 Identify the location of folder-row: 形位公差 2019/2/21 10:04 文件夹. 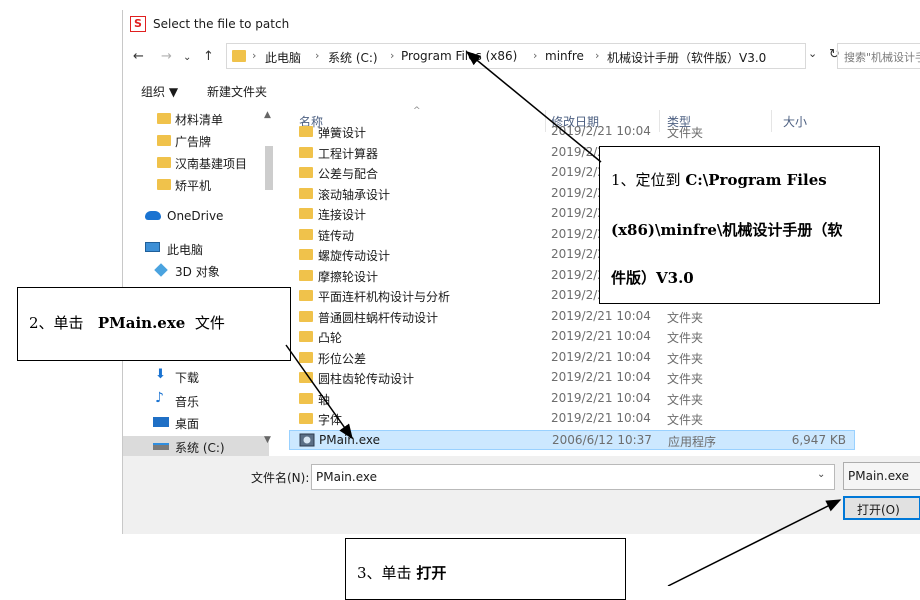
(572, 358).